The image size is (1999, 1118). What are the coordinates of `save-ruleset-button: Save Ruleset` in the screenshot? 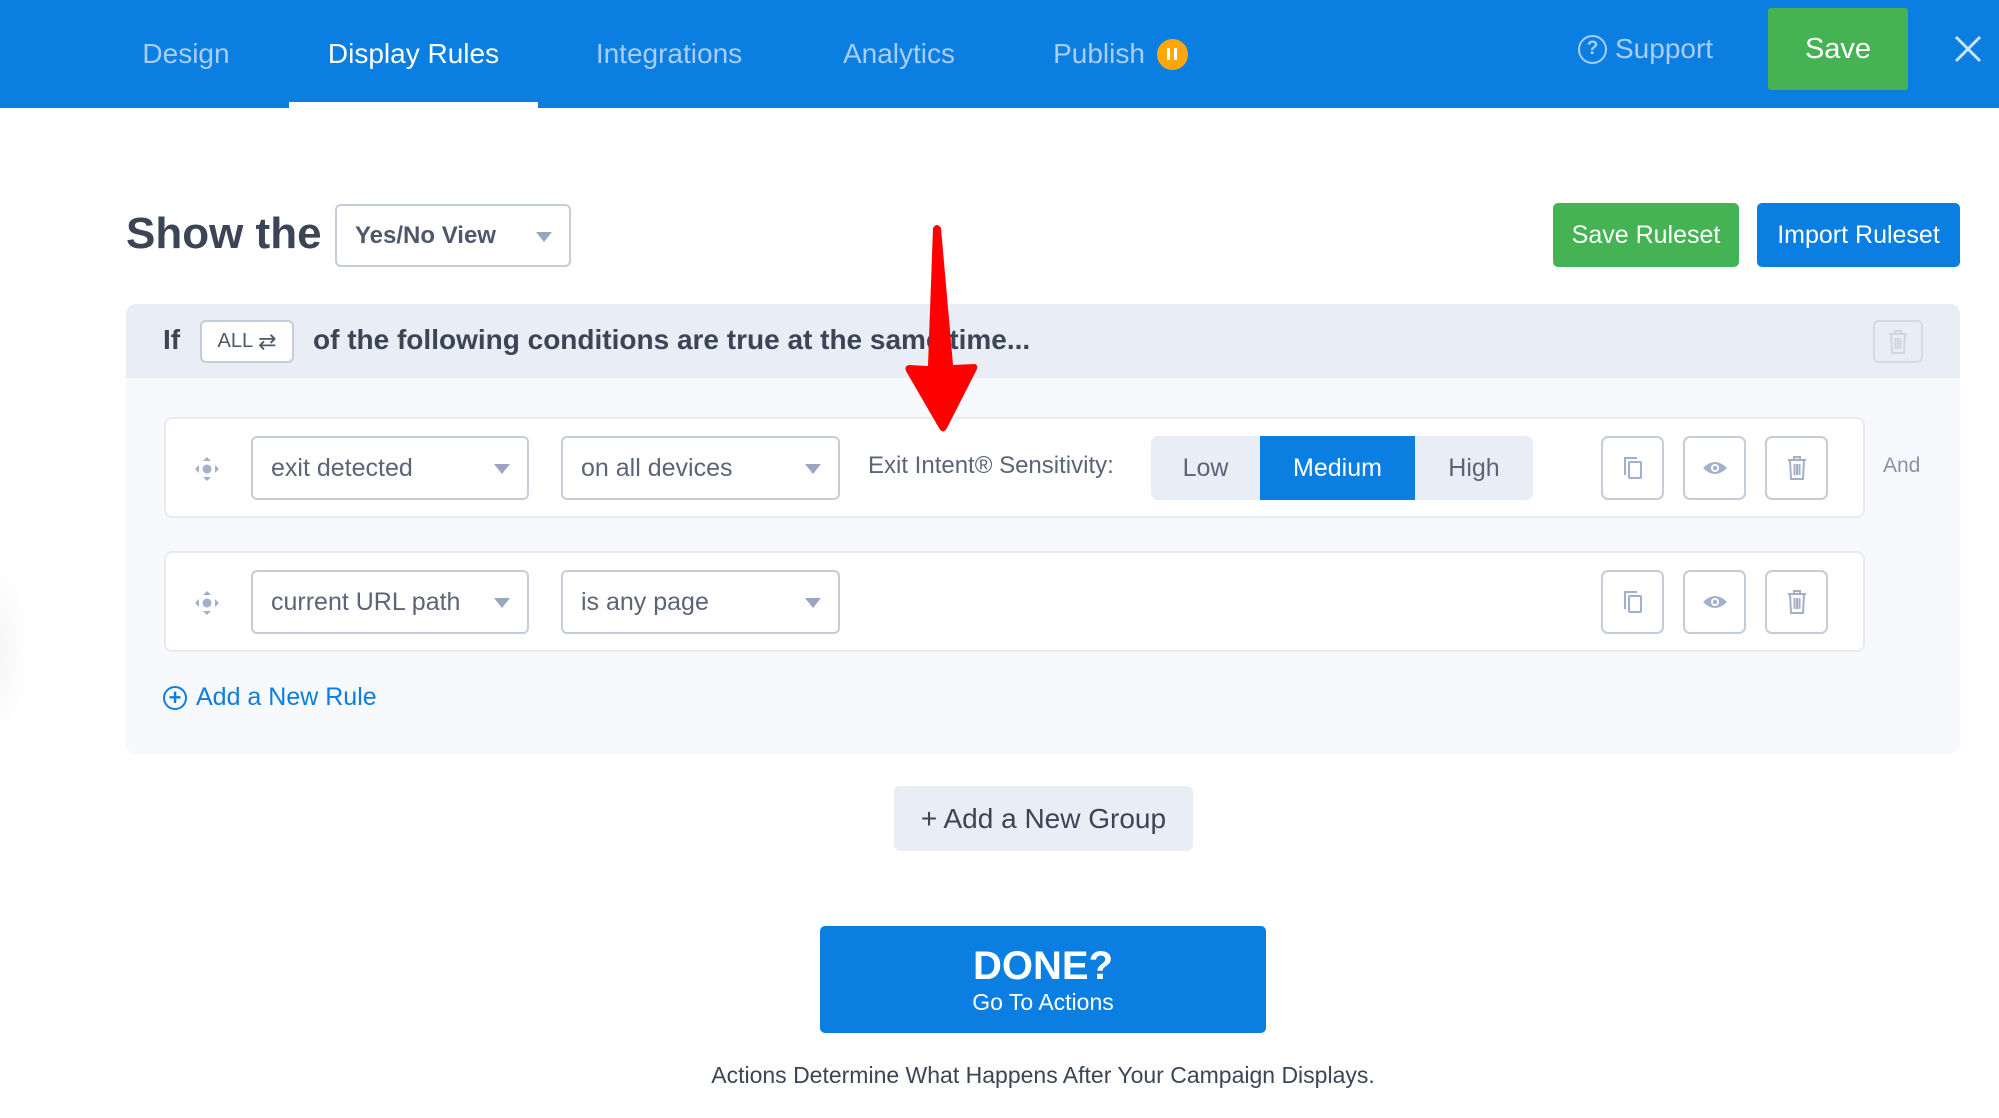 It's located at (1646, 235).